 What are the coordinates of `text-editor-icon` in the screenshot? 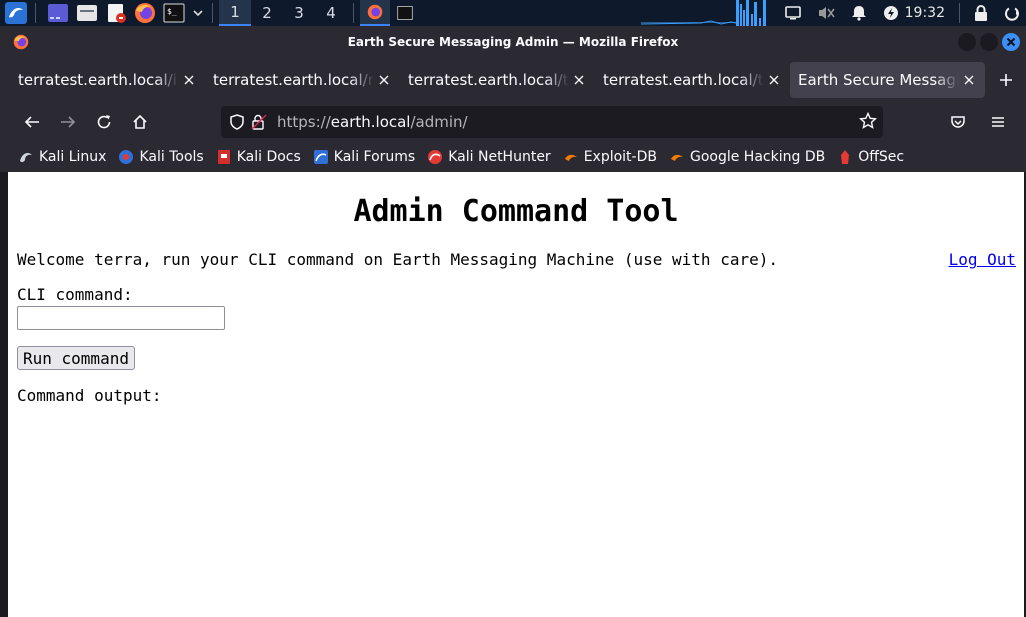 It's located at (116, 13).